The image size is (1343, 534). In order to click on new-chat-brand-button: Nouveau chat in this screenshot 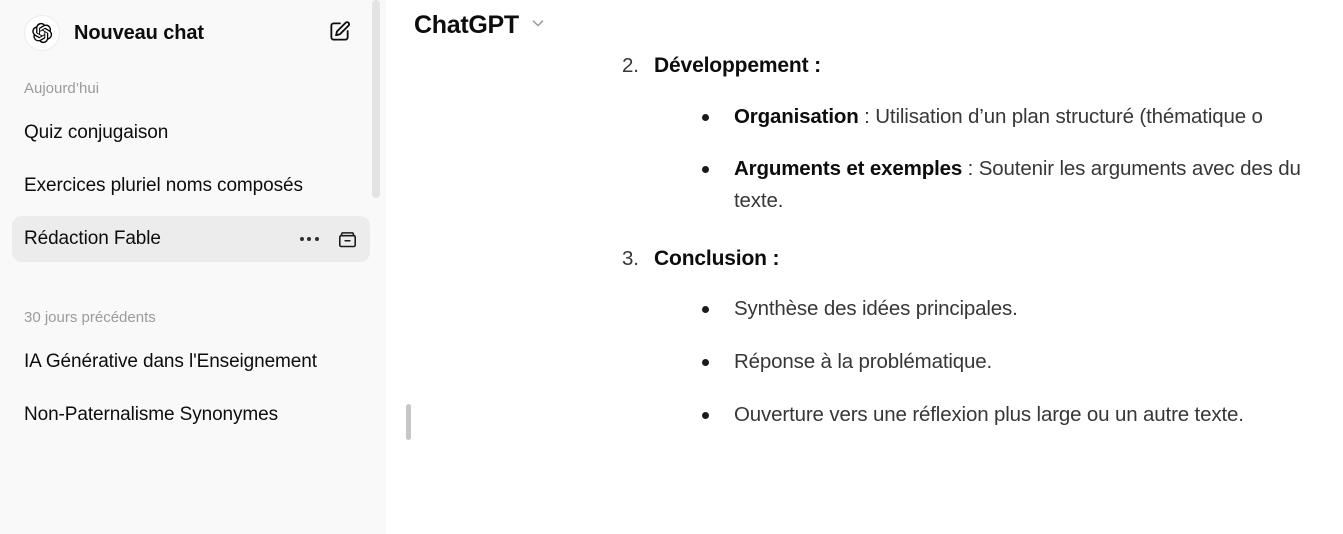, I will do `click(173, 33)`.